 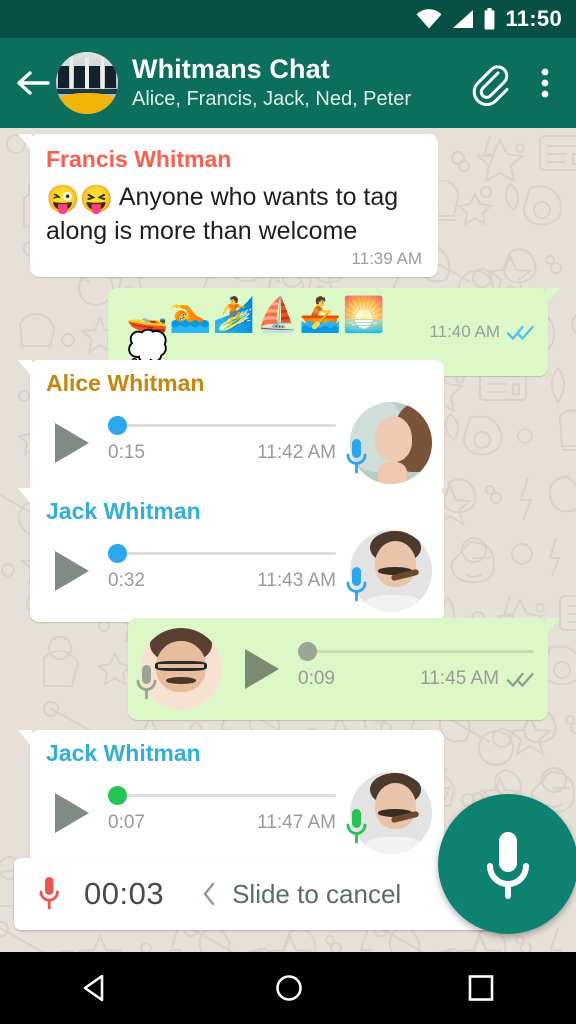 I want to click on mic-fab-icon, so click(x=508, y=865).